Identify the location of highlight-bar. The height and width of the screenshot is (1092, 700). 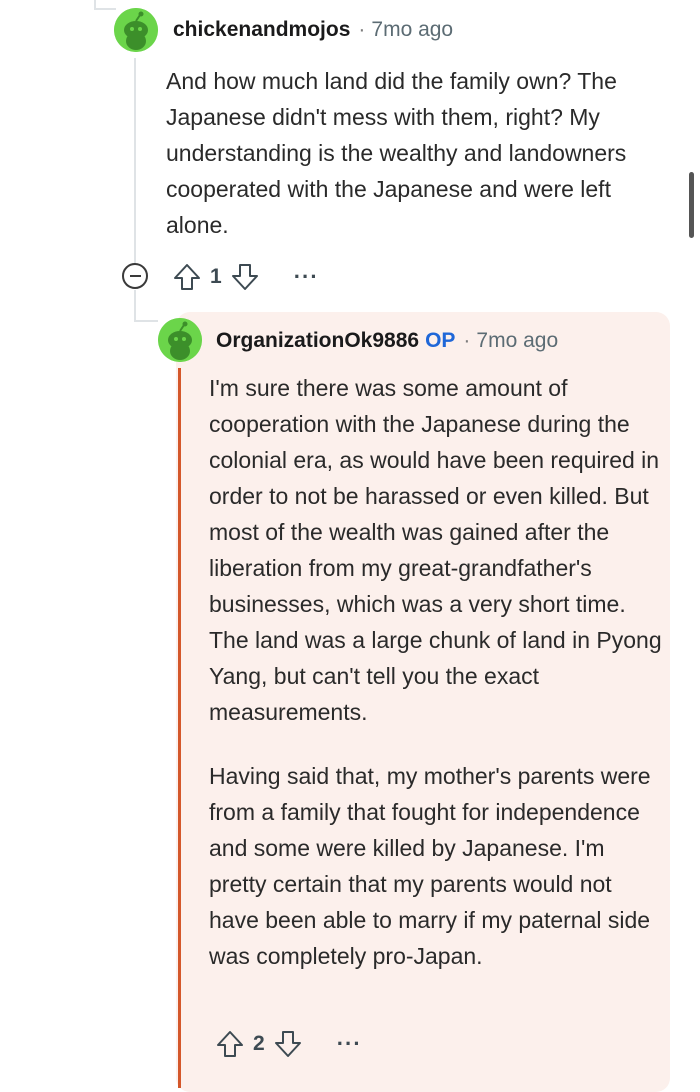
(179, 728).